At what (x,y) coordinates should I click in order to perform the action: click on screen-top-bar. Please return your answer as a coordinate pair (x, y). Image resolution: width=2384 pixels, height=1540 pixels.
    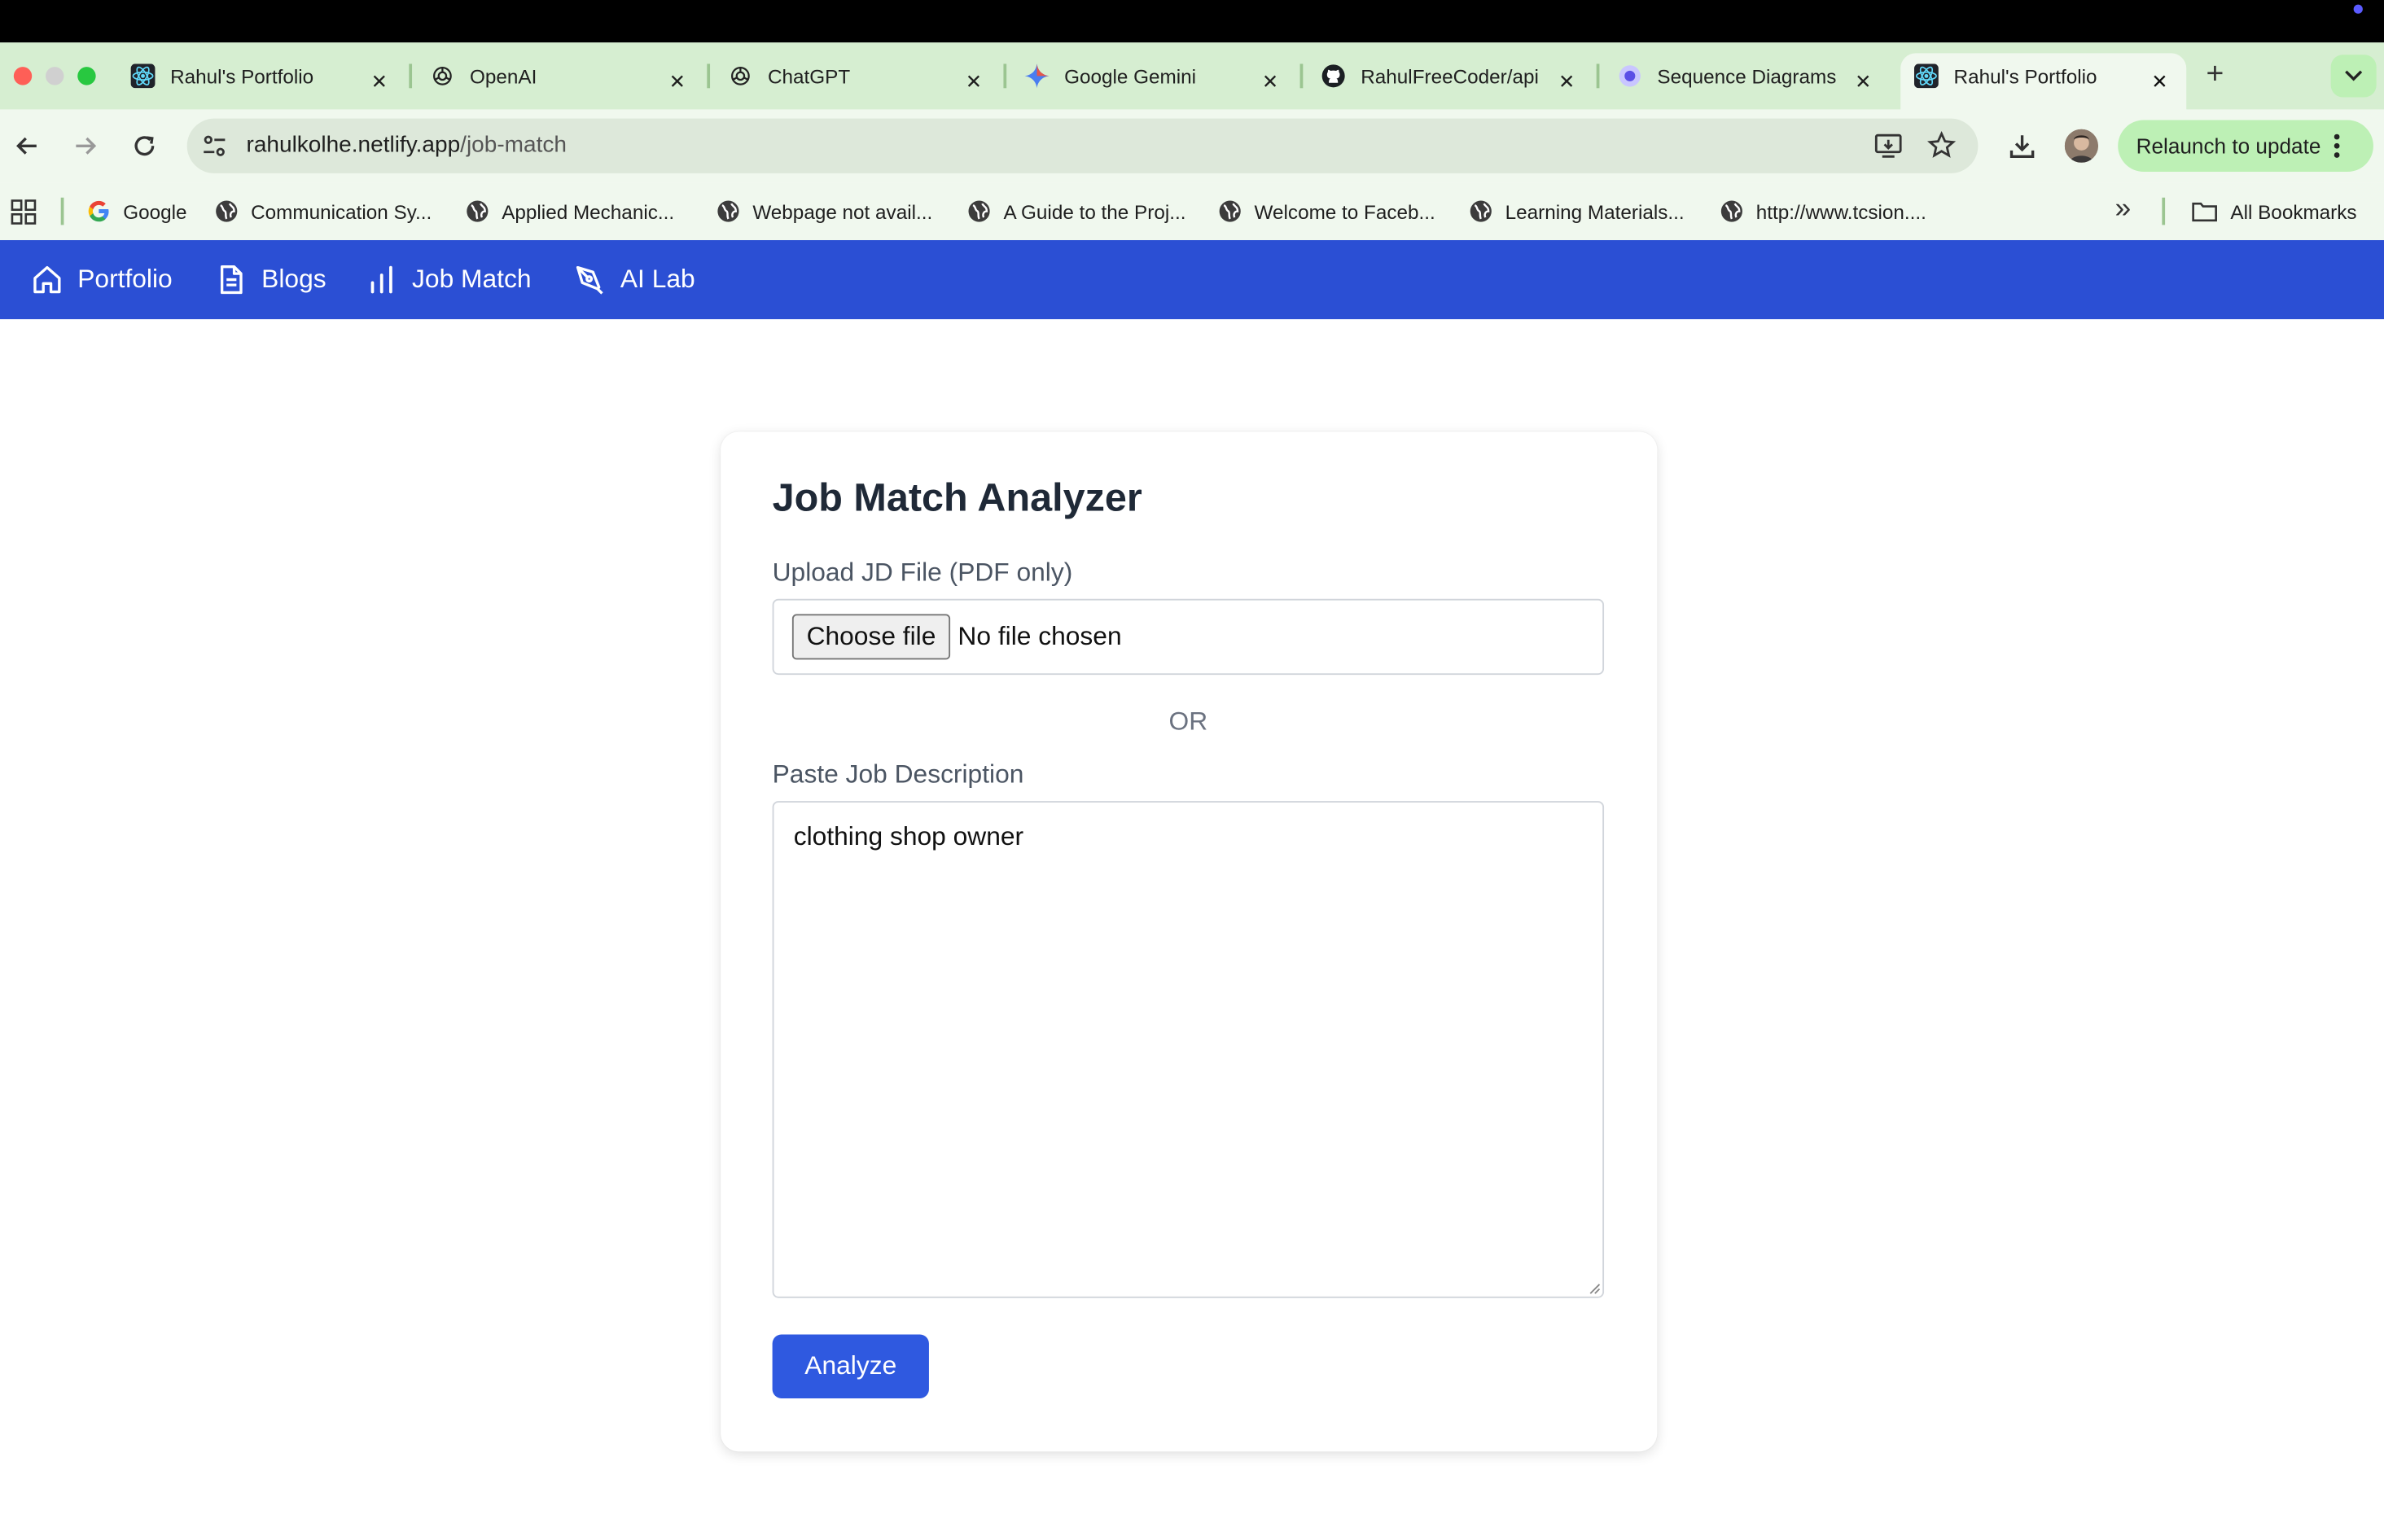
    Looking at the image, I should click on (1192, 21).